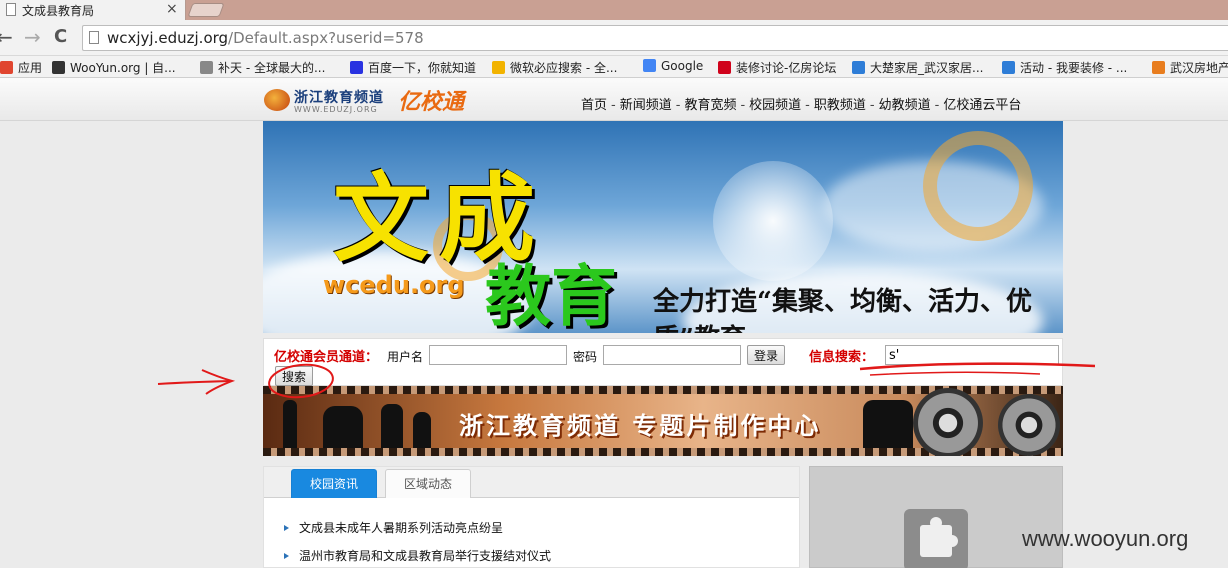 The height and width of the screenshot is (568, 1228). I want to click on tab-regional-news: 区域动态, so click(428, 483).